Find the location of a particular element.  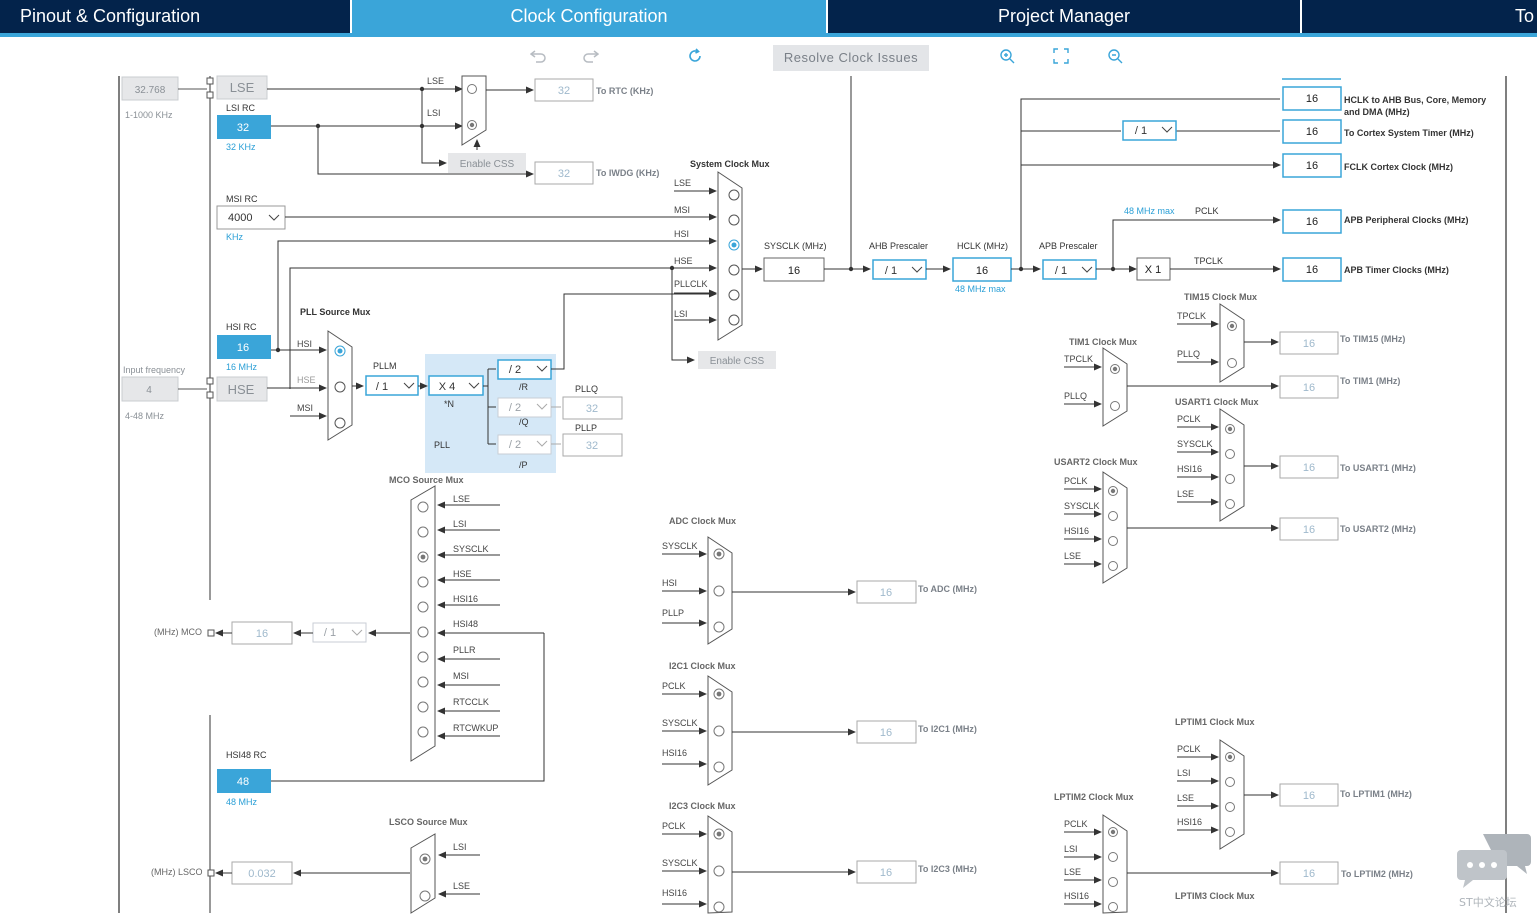

arrowheads is located at coordinates (441, 620).